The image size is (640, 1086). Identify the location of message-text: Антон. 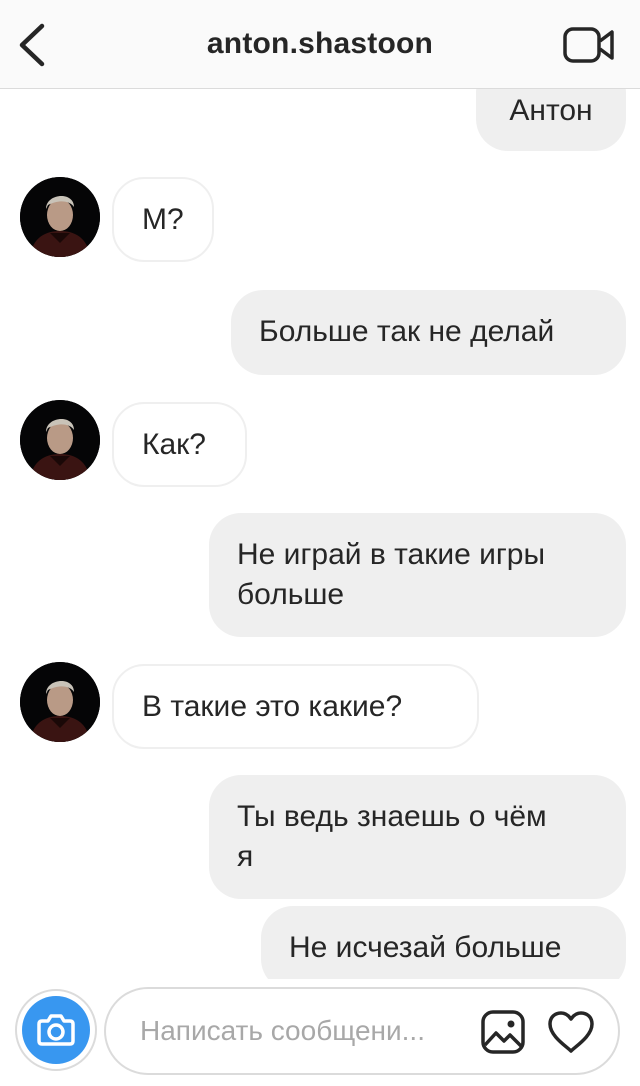
(551, 110).